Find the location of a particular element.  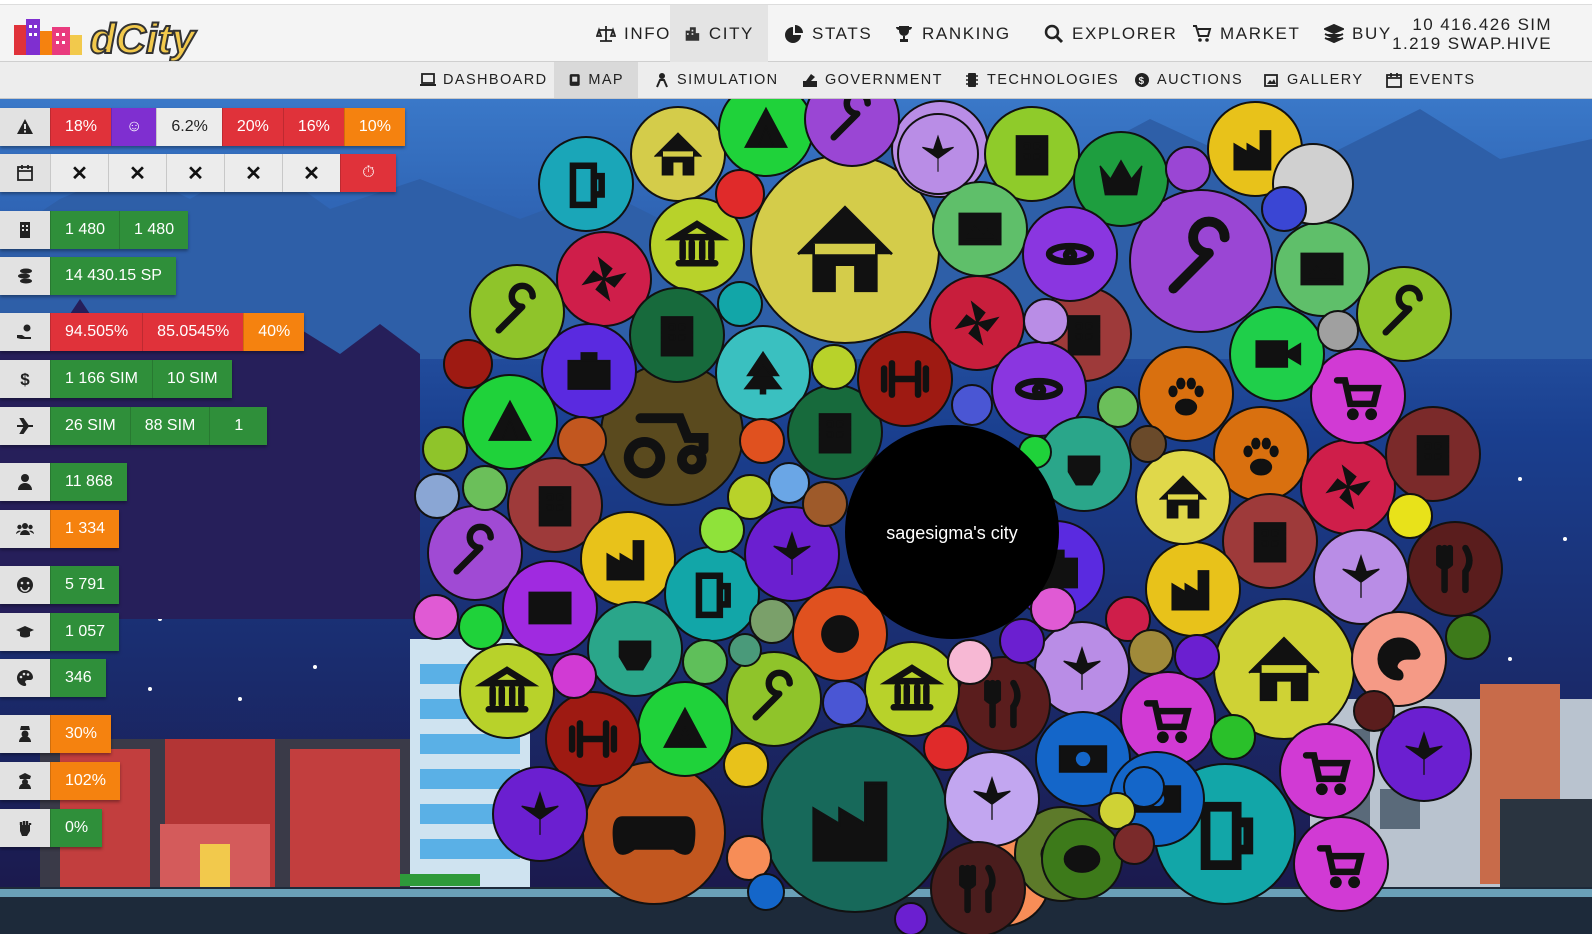

tab-simulation: SIMULATION is located at coordinates (716, 80).